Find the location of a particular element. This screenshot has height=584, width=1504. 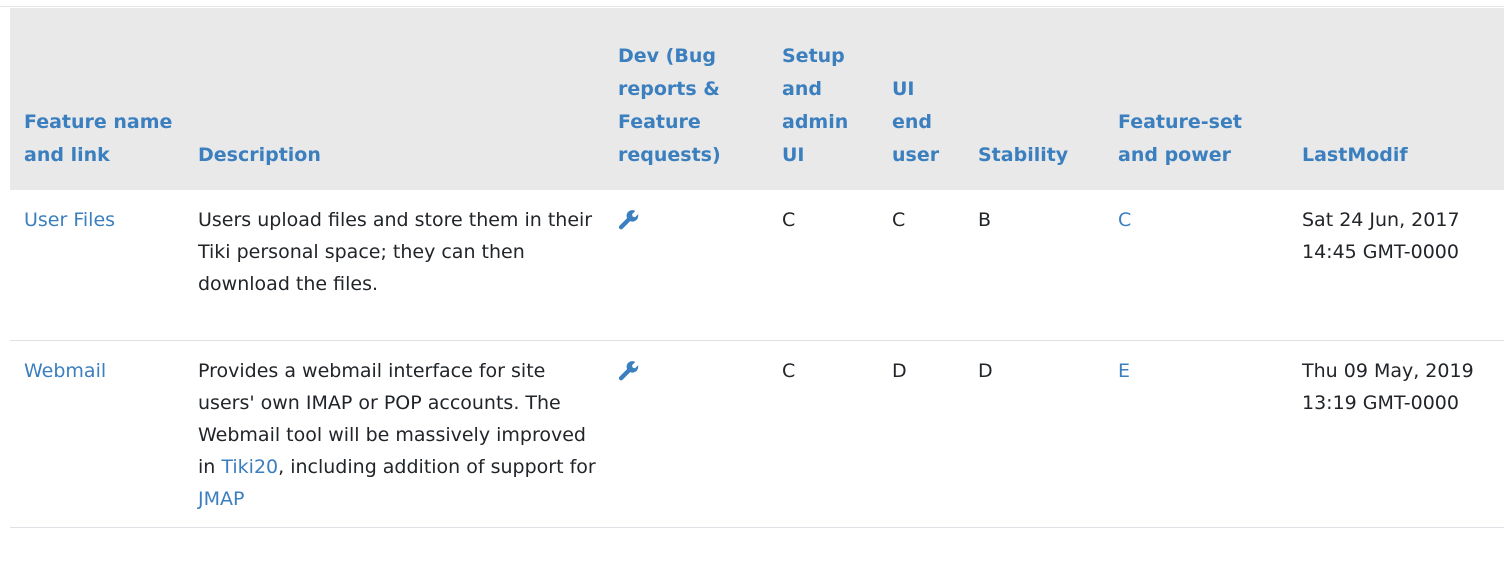

column-header-feature: Feature name and link is located at coordinates (97, 99).